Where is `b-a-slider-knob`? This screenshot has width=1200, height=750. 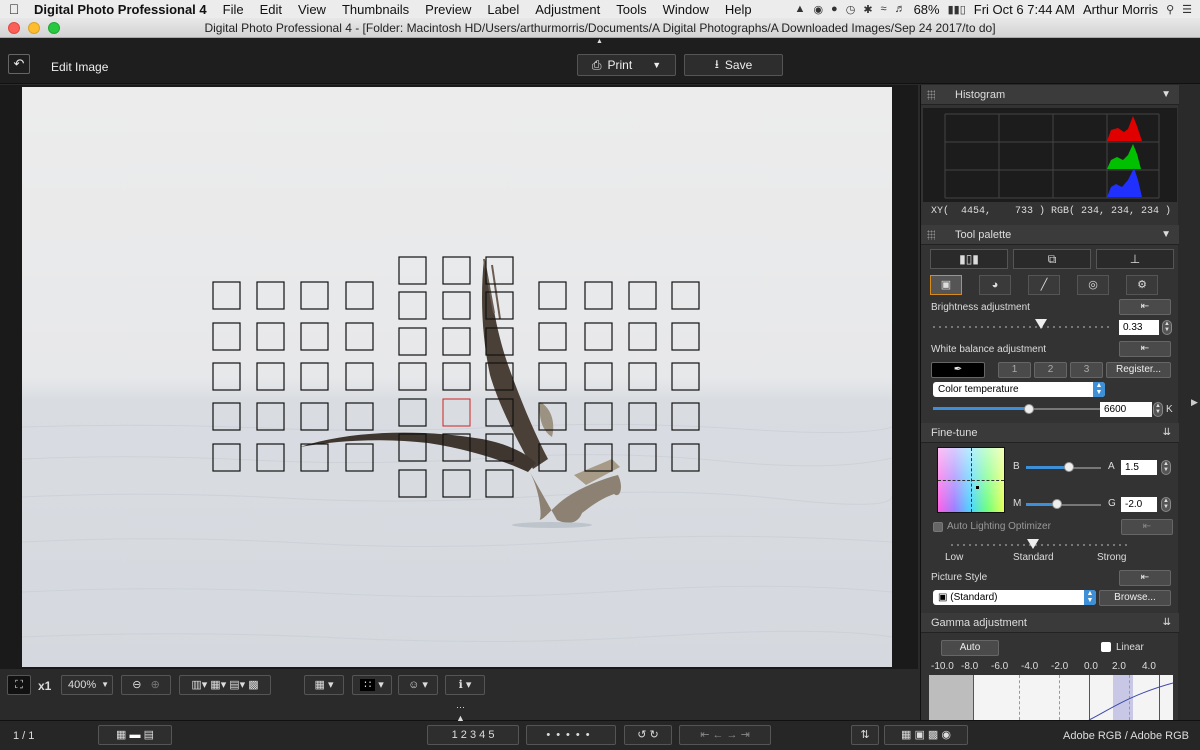 b-a-slider-knob is located at coordinates (1069, 467).